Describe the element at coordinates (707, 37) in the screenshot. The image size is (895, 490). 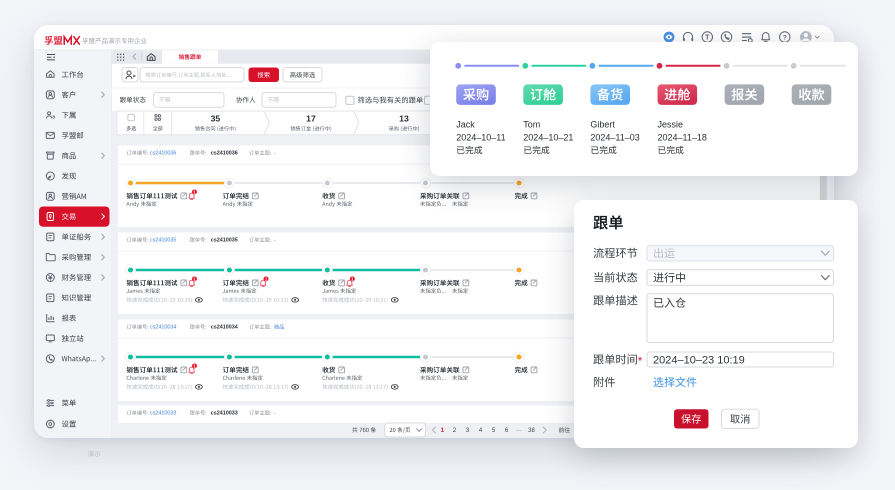
I see `svg-text: T` at that location.